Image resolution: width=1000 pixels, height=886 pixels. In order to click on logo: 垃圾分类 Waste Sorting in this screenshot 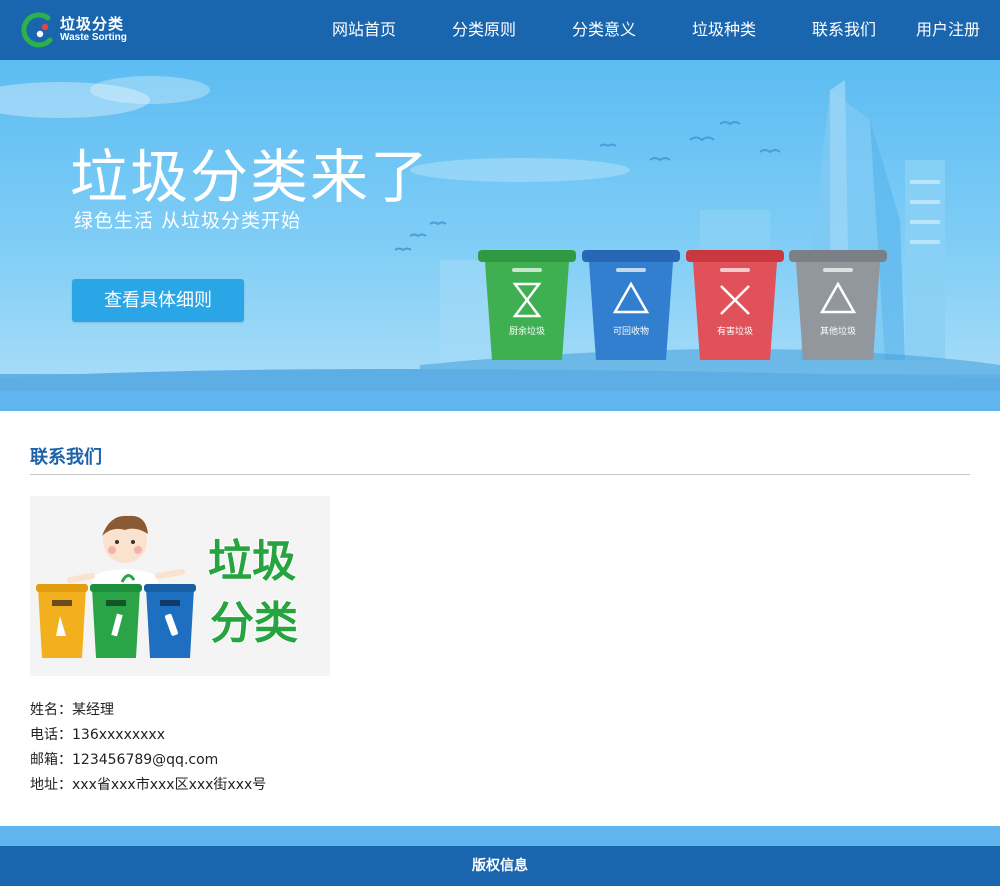, I will do `click(78, 30)`.